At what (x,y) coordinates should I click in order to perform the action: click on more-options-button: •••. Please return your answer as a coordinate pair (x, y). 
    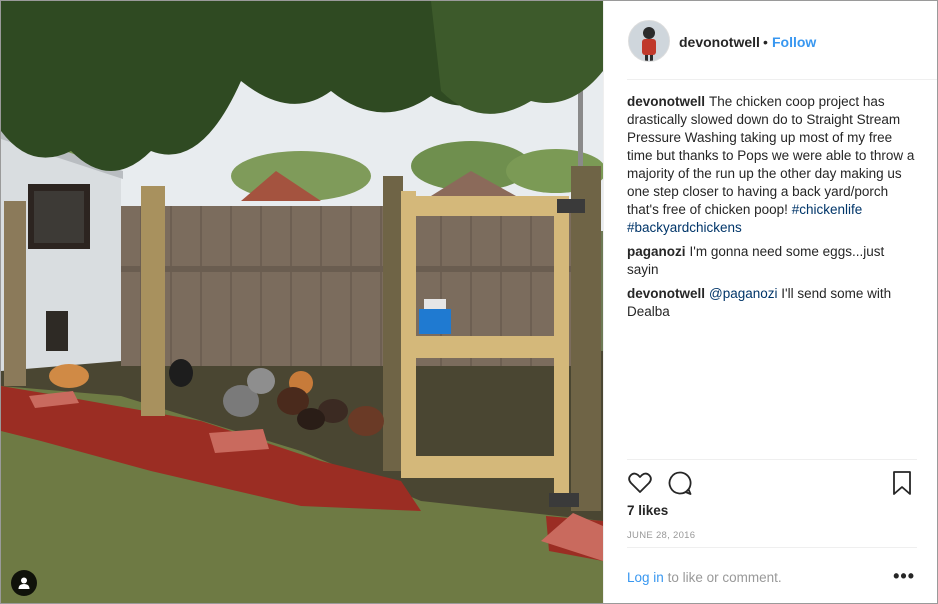
    Looking at the image, I should click on (904, 576).